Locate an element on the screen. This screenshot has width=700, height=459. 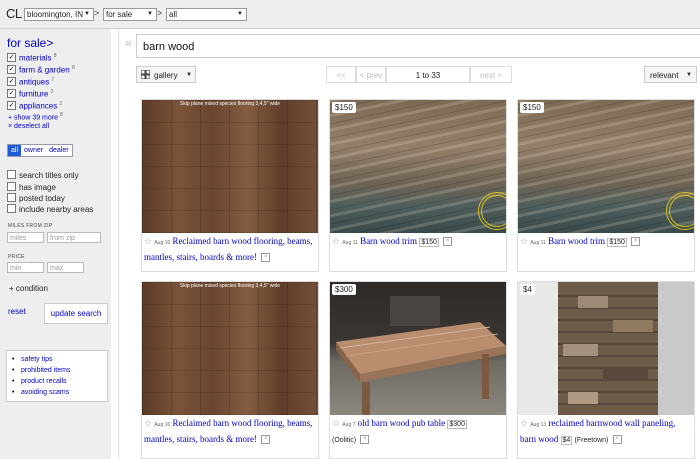
option-posted-today: posted today is located at coordinates (36, 198).